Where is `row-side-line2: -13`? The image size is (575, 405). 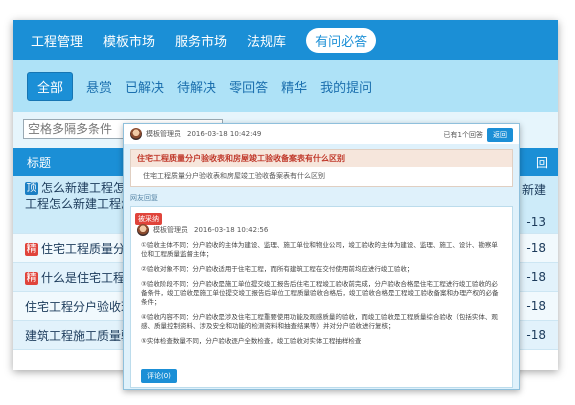
row-side-line2: -13 is located at coordinates (536, 222).